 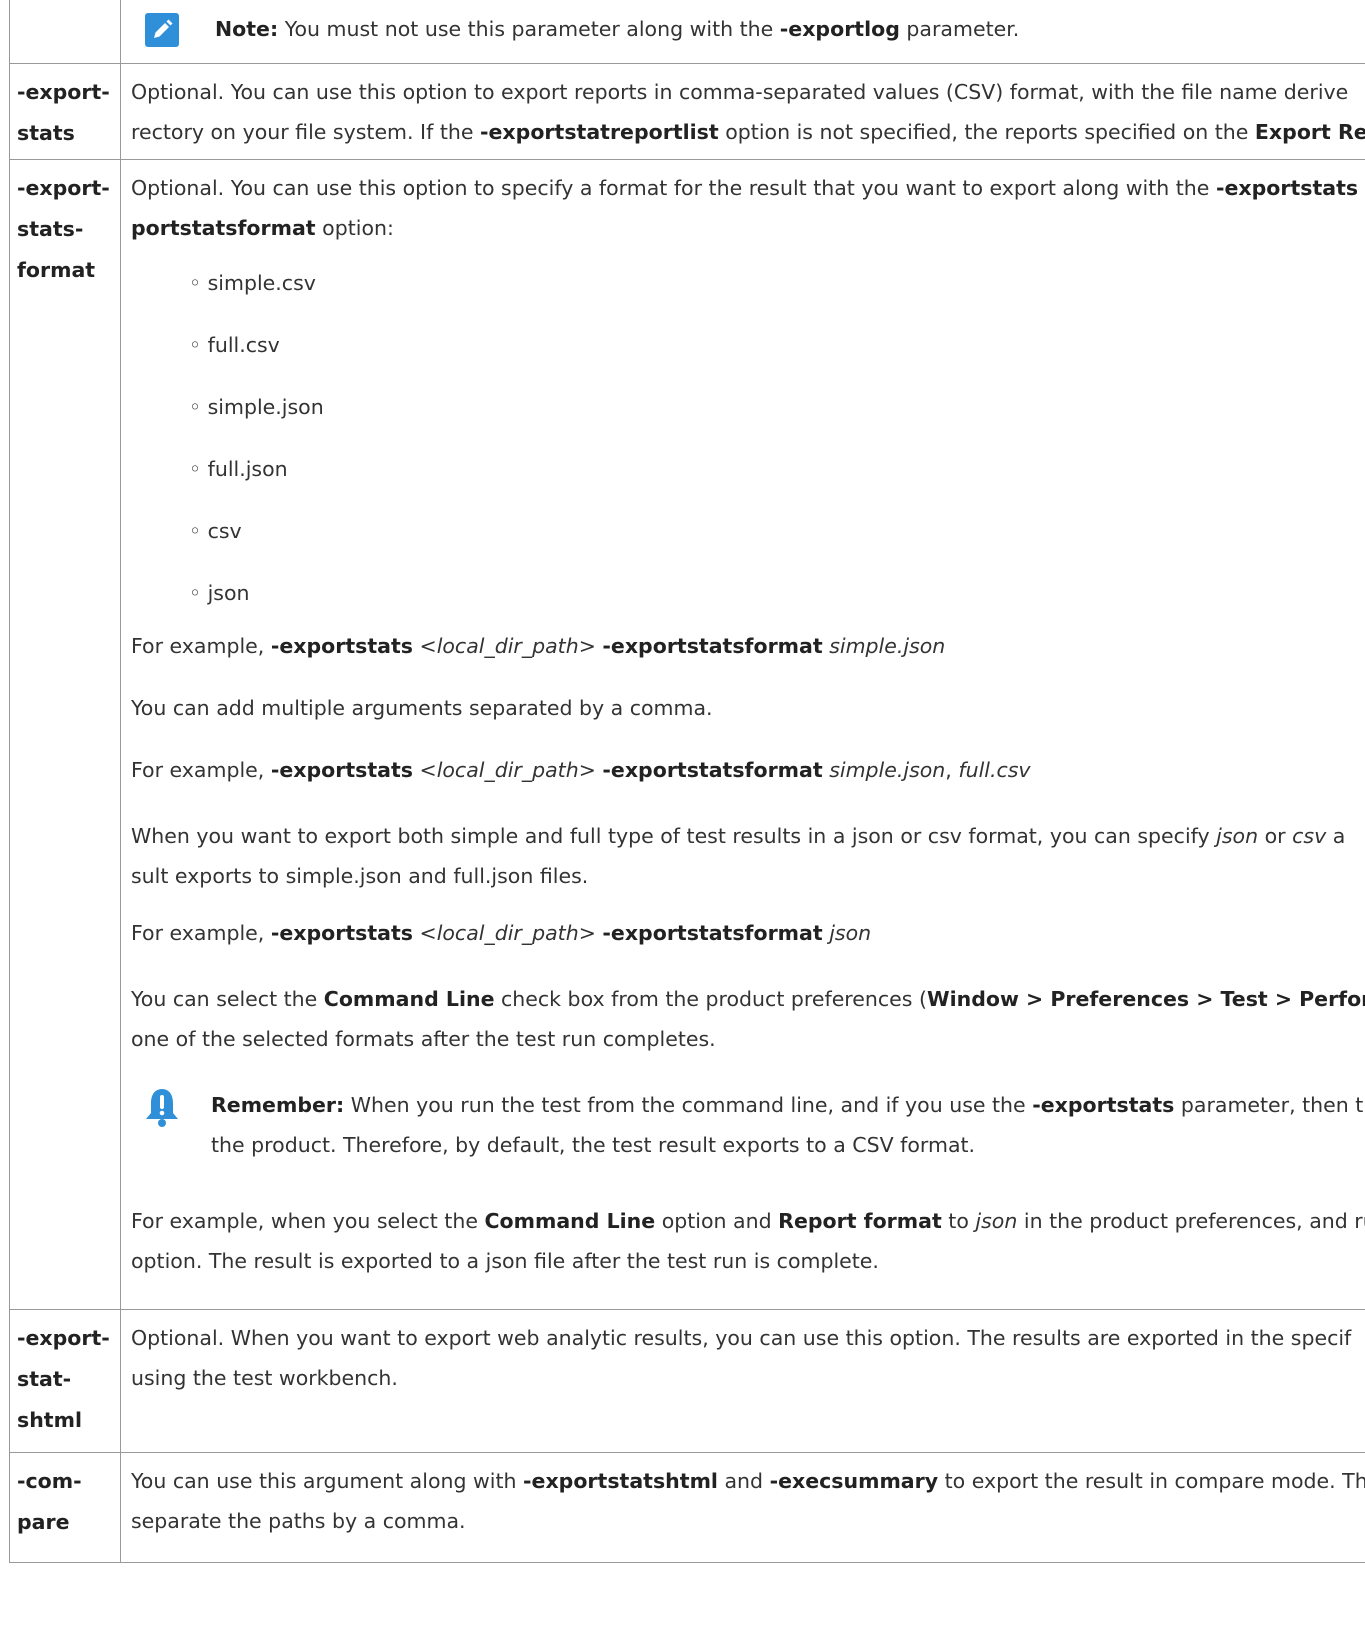 What do you see at coordinates (1309, 836) in the screenshot?
I see `value-text: csv` at bounding box center [1309, 836].